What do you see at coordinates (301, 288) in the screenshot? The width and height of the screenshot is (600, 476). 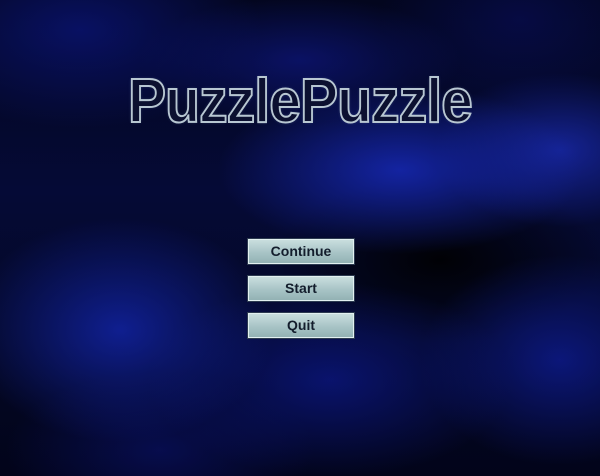 I see `start-button: Start` at bounding box center [301, 288].